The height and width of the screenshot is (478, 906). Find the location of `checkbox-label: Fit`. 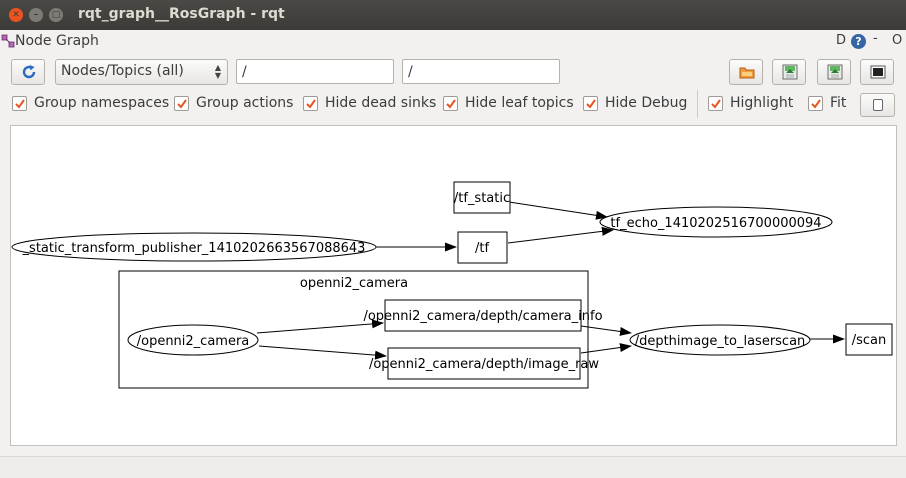

checkbox-label: Fit is located at coordinates (838, 103).